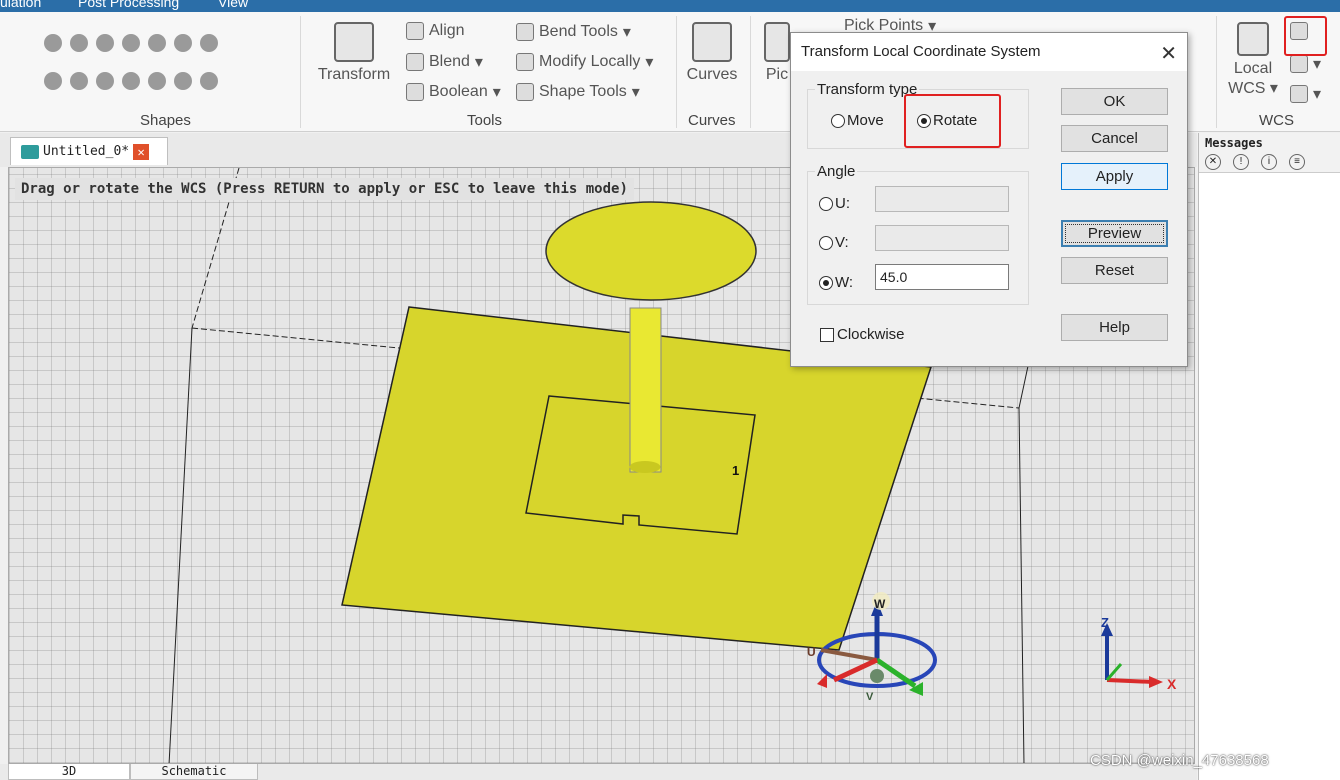 The width and height of the screenshot is (1340, 780). Describe the element at coordinates (415, 31) in the screenshot. I see `align-icon` at that location.